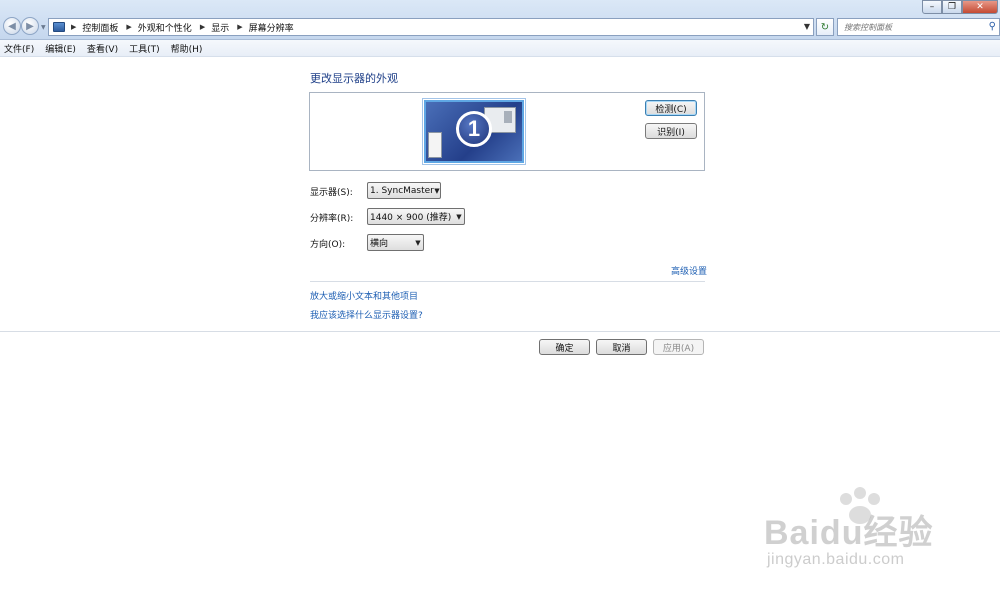  I want to click on advanced-settings-link: 高级设置, so click(689, 270).